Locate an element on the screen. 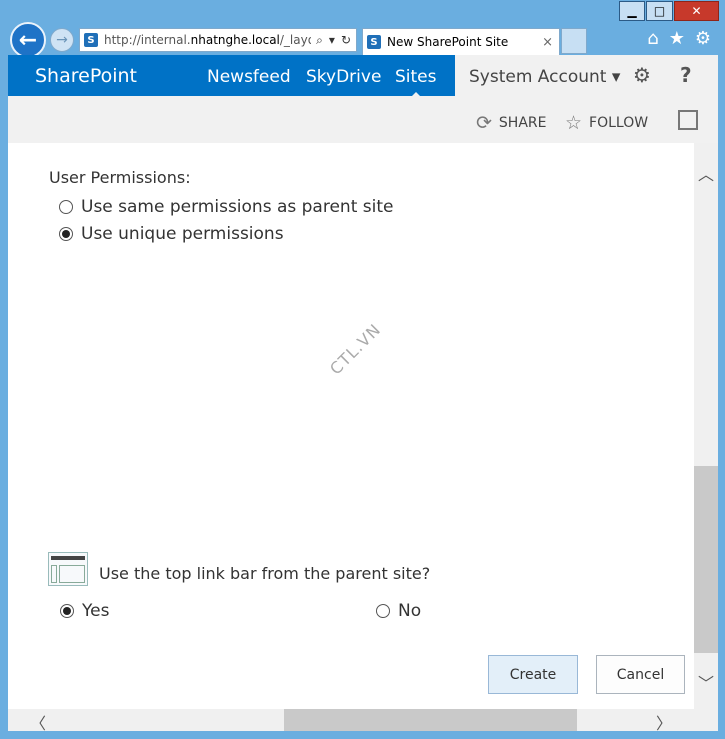 This screenshot has height=739, width=725. vertical-scroll-thumb is located at coordinates (706, 559).